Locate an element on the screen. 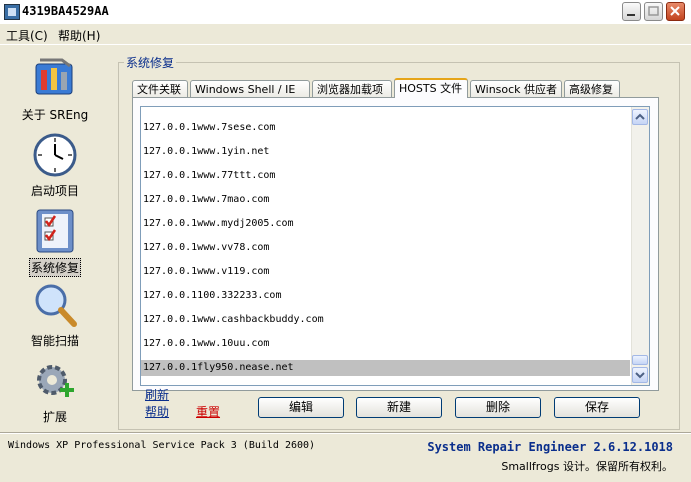 The height and width of the screenshot is (482, 691). list-item-selected: 127.0.0.1fly950.nease.net is located at coordinates (385, 368).